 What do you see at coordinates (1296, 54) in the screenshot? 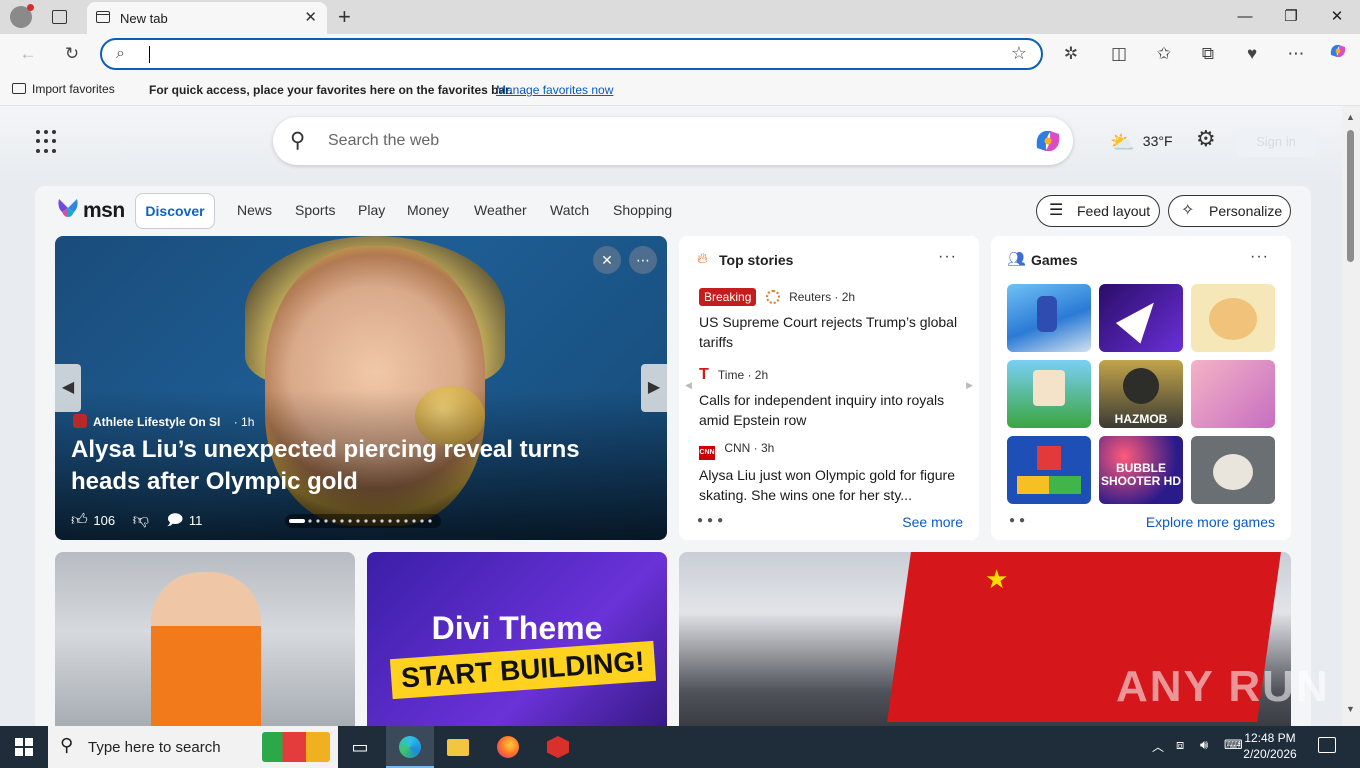
I see `more-menu-icon: ⋯` at bounding box center [1296, 54].